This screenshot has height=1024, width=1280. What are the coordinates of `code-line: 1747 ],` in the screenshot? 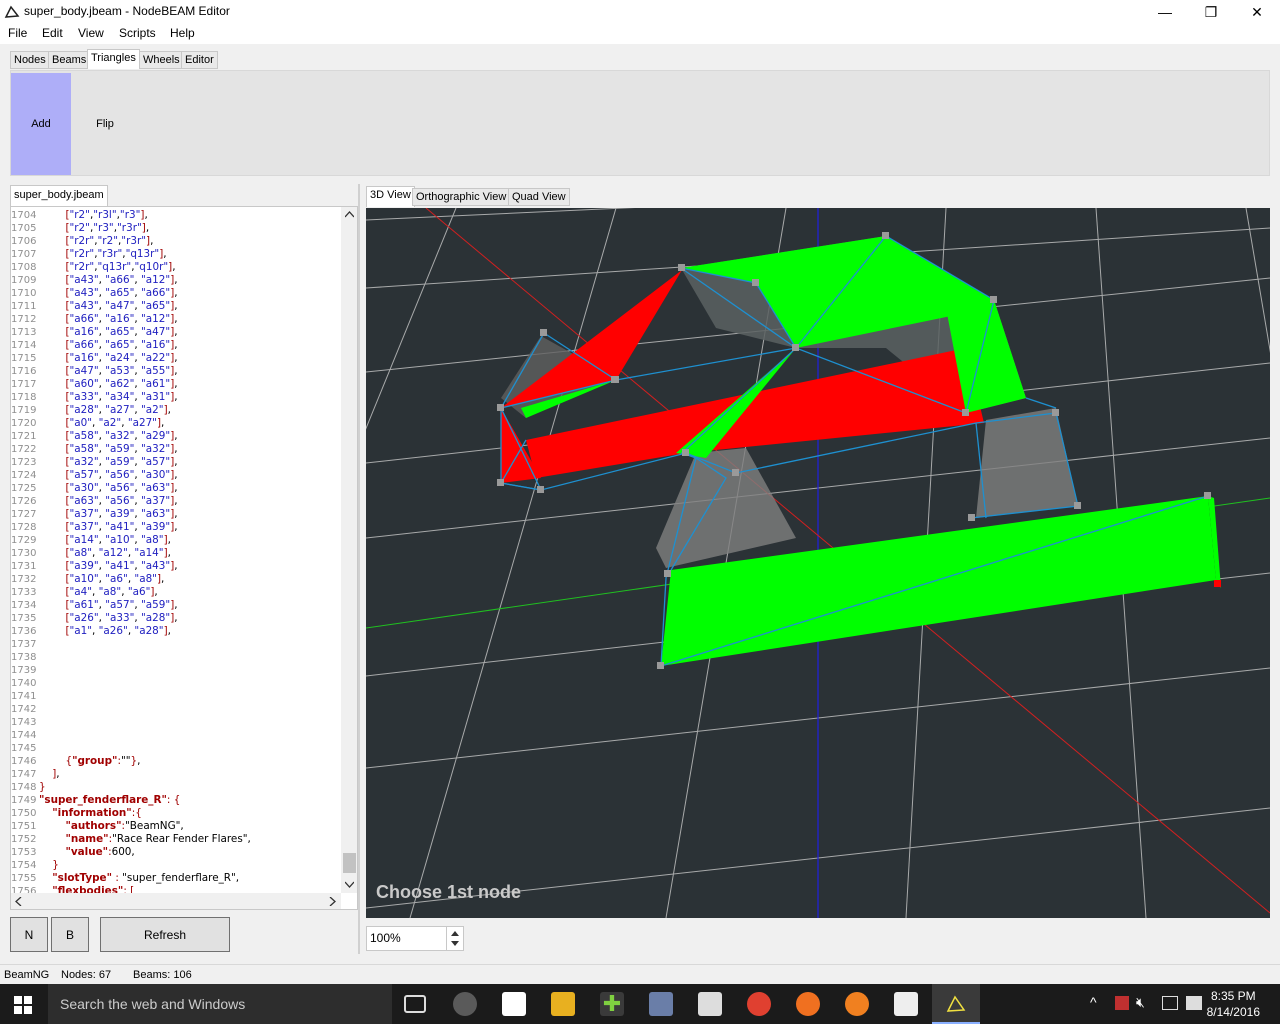 It's located at (176, 774).